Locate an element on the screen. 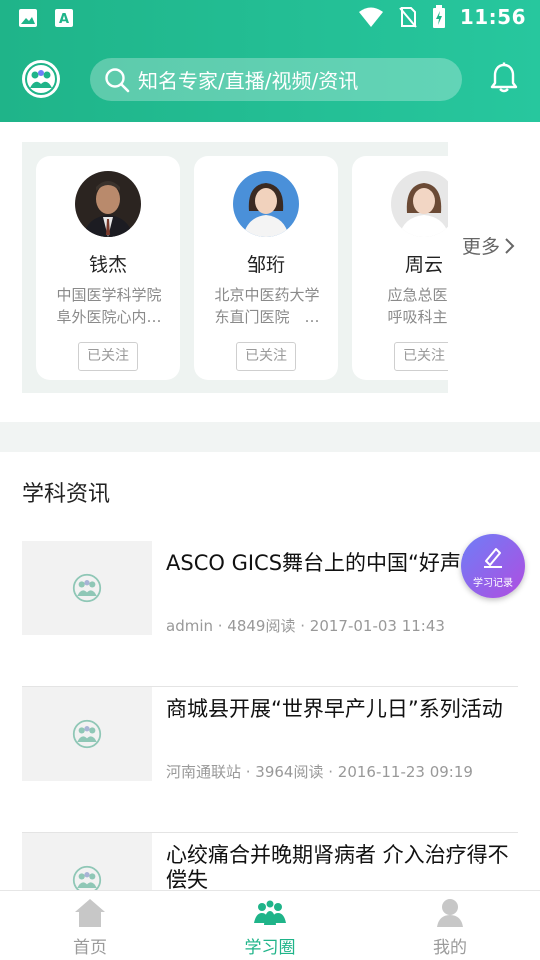 This screenshot has height=960, width=540. section-title: 学科资讯 is located at coordinates (66, 494).